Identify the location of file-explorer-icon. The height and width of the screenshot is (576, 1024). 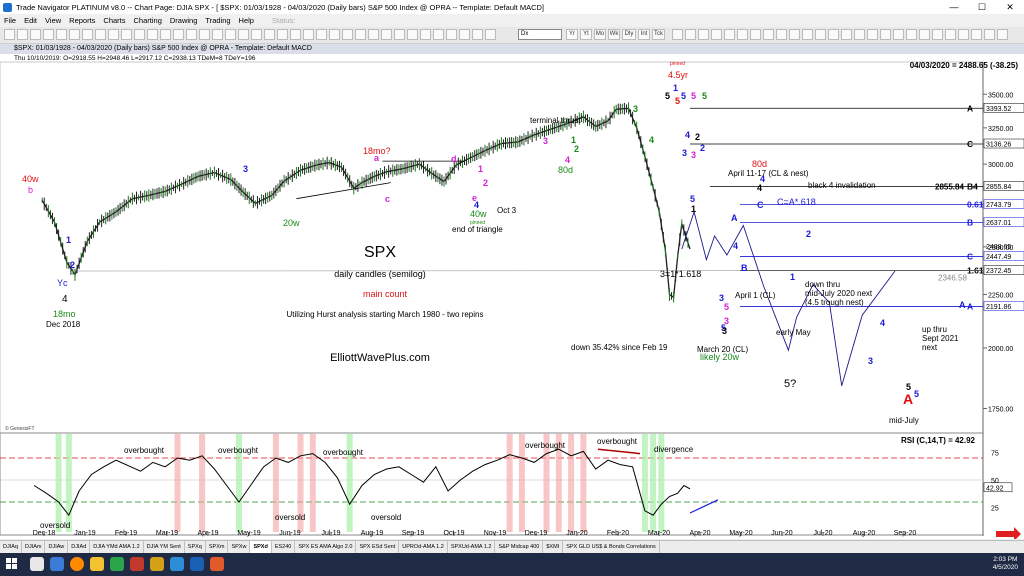
(97, 564).